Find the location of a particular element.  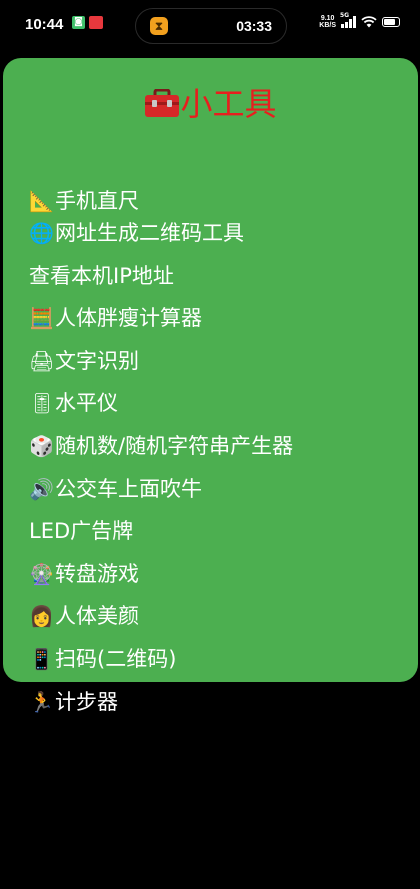

battery-icon is located at coordinates (391, 22).